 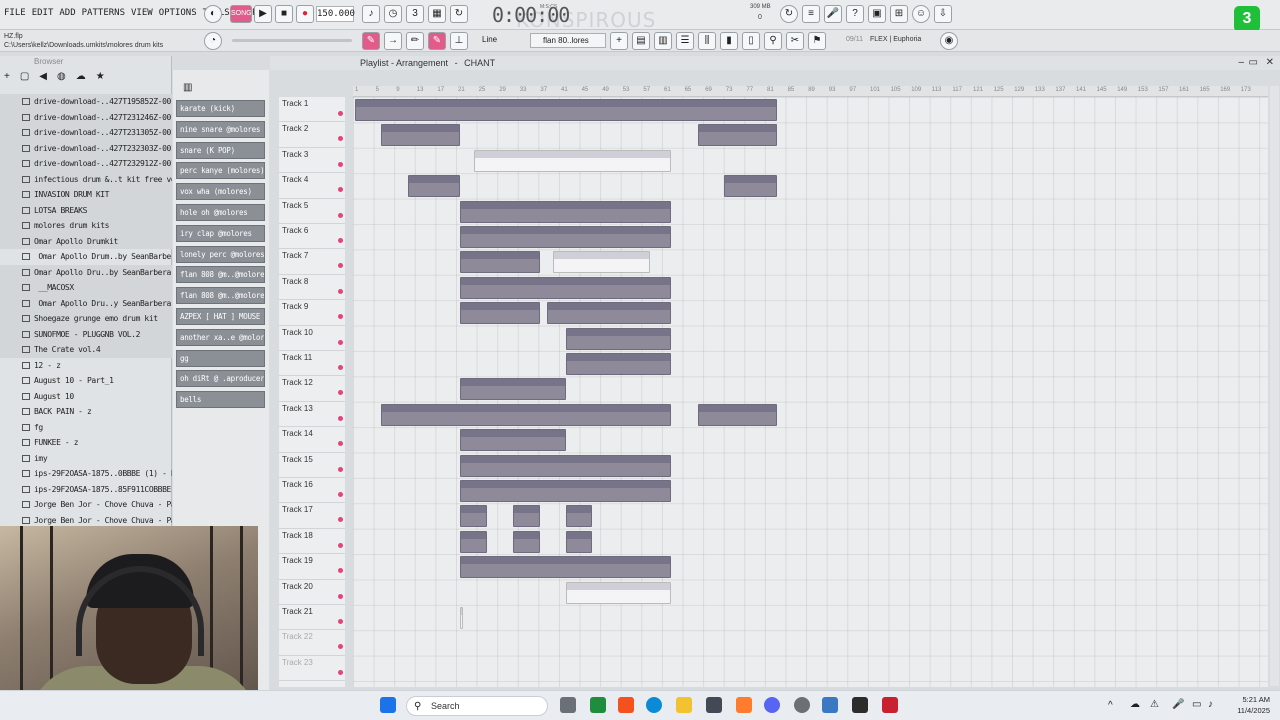 What do you see at coordinates (86, 102) in the screenshot?
I see `browser-item: drive-download-..427T195852Z-001` at bounding box center [86, 102].